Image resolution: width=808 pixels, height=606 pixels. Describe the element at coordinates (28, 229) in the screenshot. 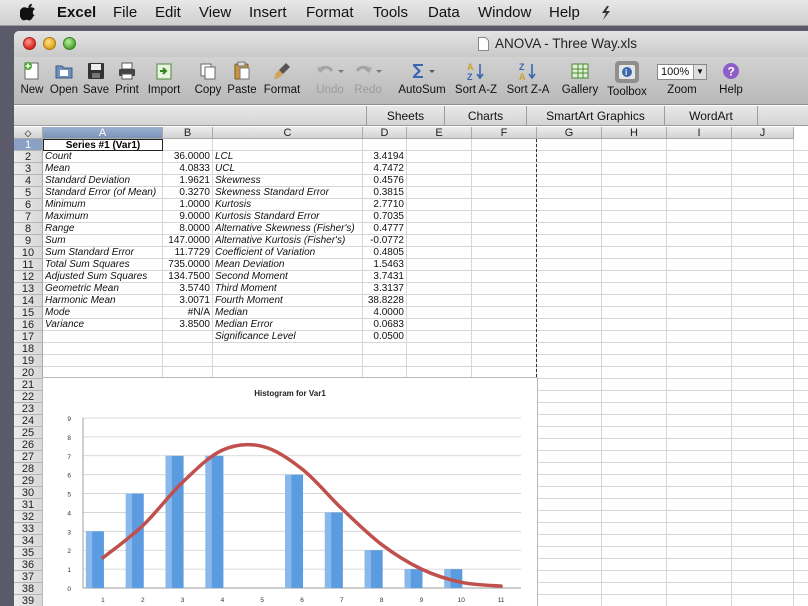

I see `row-header-8: 8` at that location.